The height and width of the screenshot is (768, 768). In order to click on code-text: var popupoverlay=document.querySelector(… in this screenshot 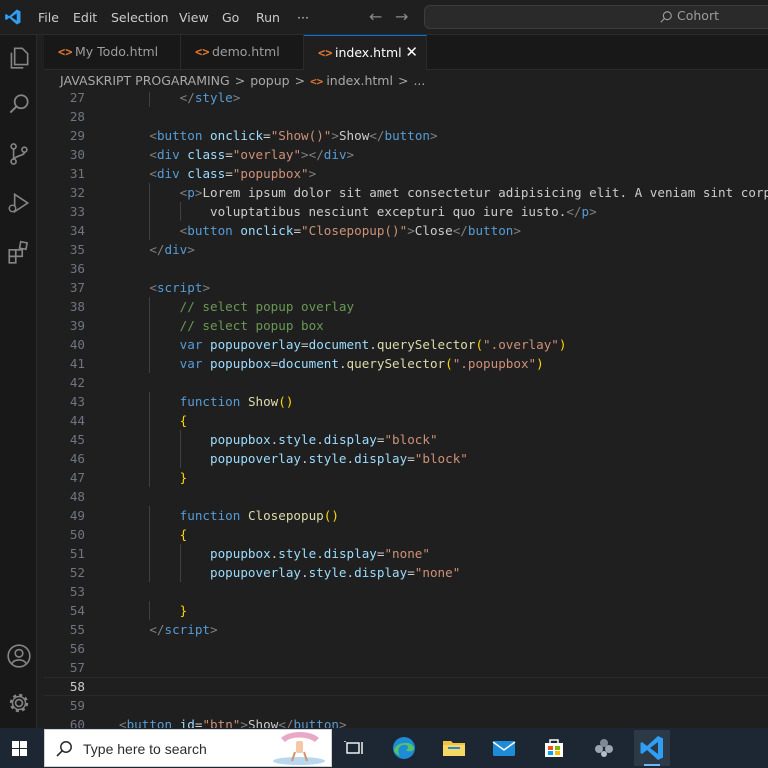, I will do `click(373, 344)`.